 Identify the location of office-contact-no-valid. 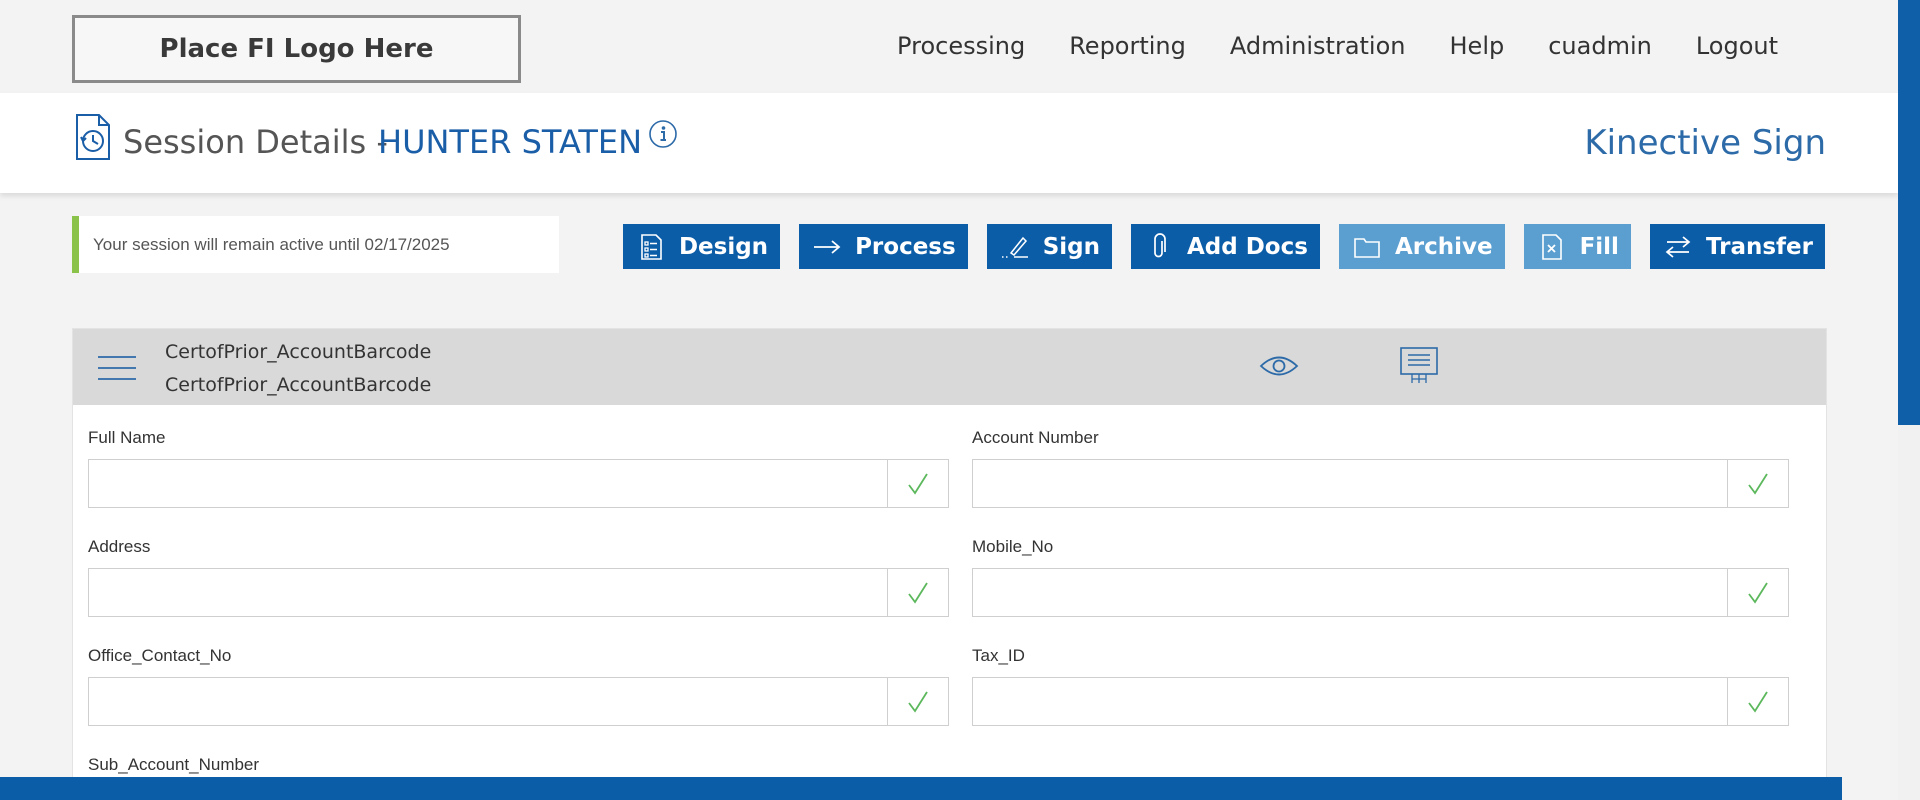
(917, 701).